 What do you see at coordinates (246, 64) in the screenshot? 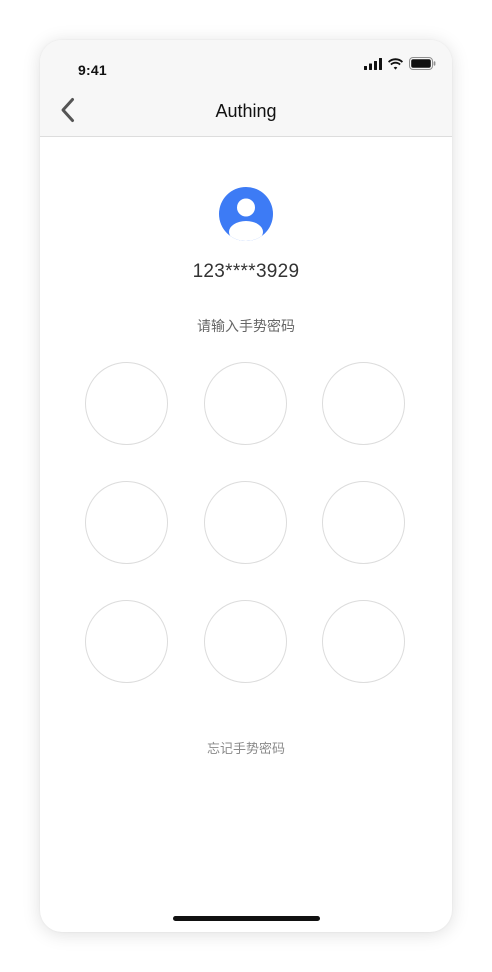
I see `status-bar: 9:41` at bounding box center [246, 64].